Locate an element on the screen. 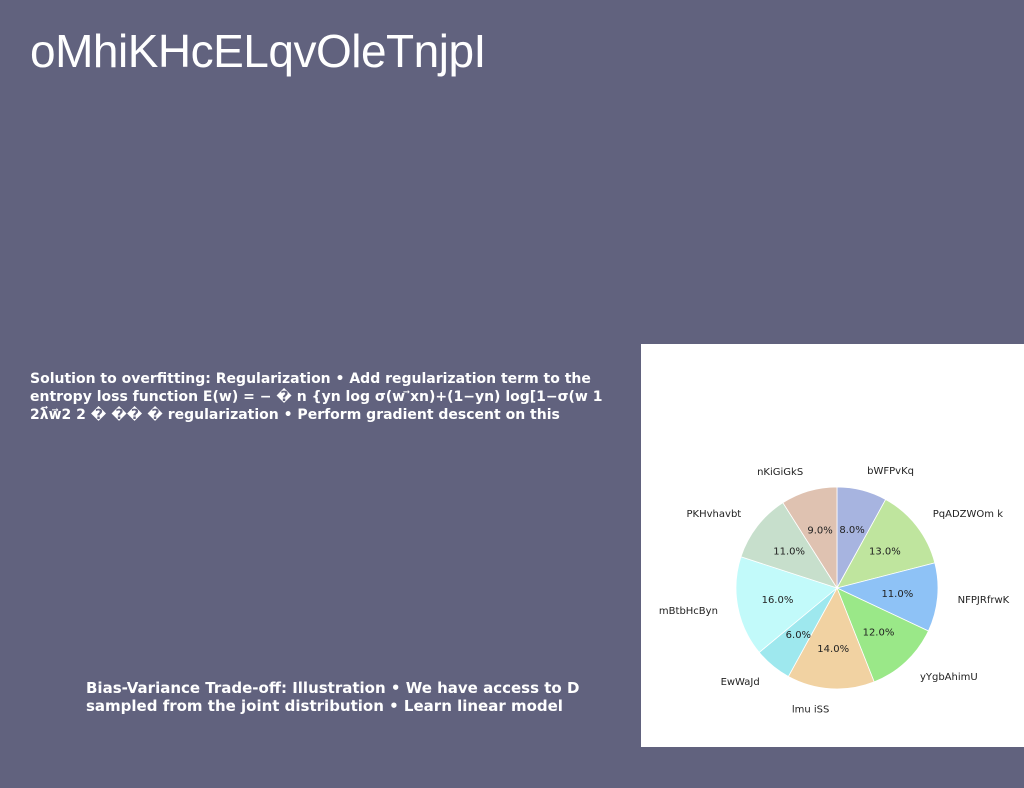 This screenshot has width=1024, height=788. pie-pct-label: 6.0% is located at coordinates (798, 635).